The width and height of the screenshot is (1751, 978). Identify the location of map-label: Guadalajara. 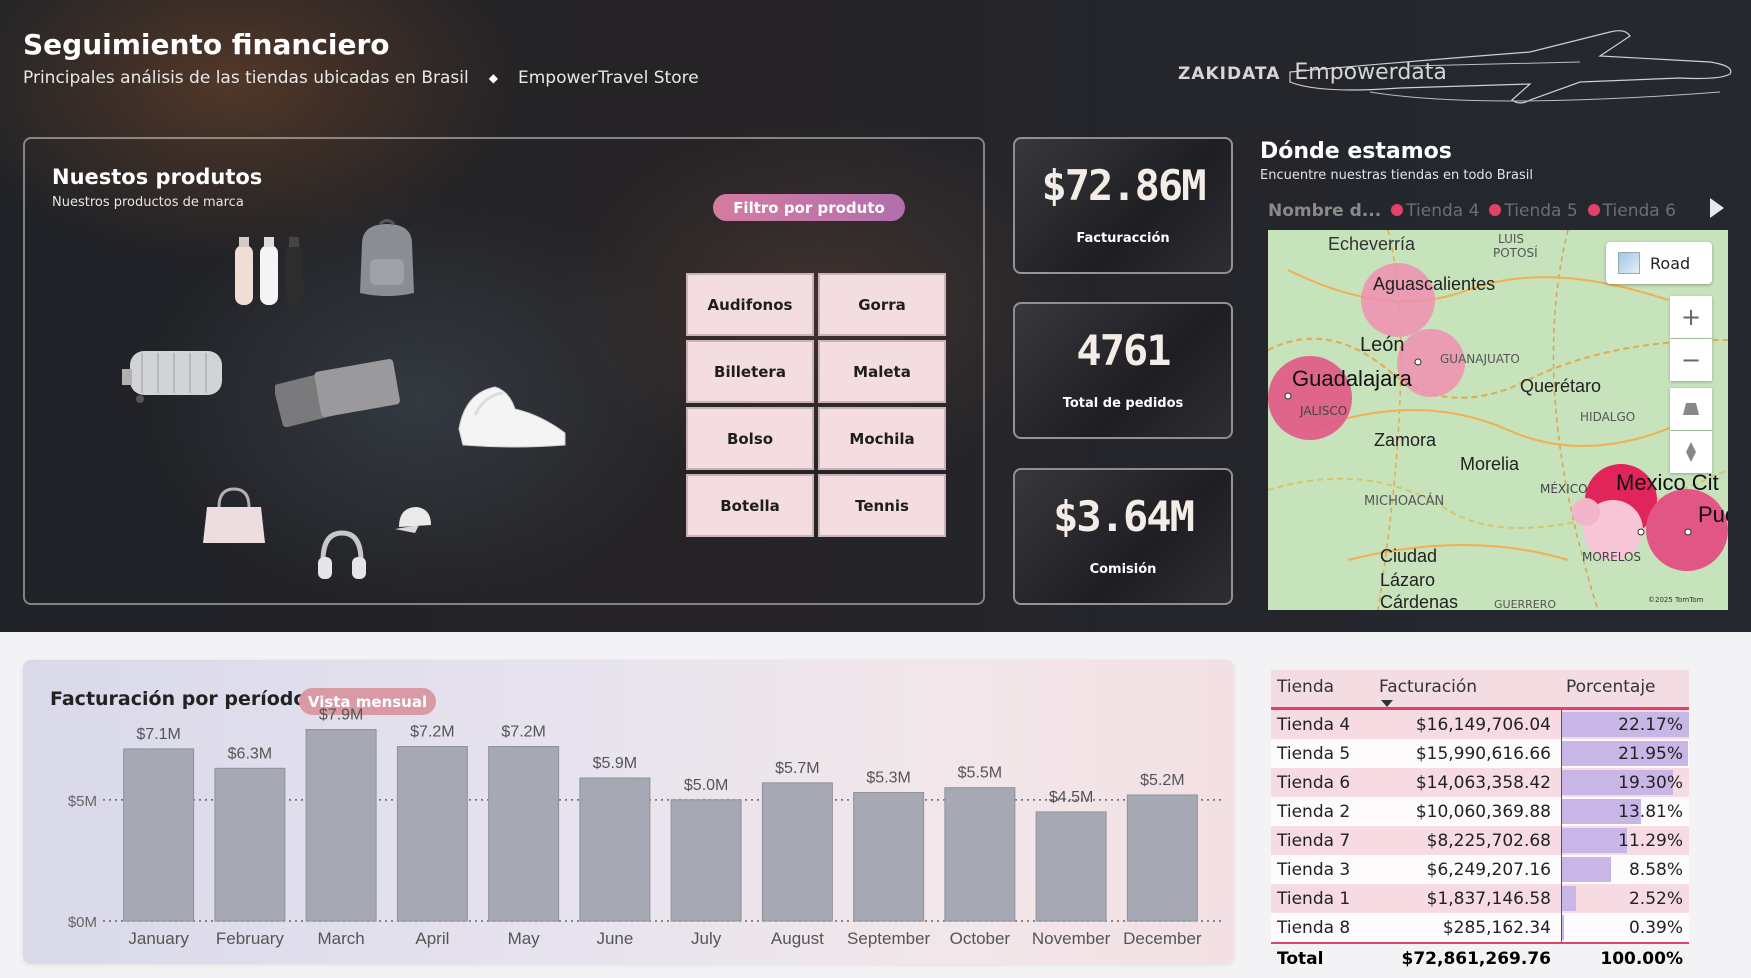
(1352, 378).